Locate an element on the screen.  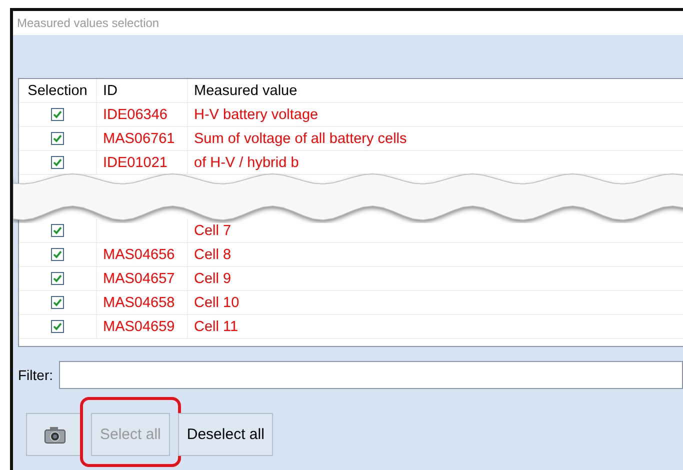
measured-value-cell: Sum of voltage of all battery cells is located at coordinates (435, 138).